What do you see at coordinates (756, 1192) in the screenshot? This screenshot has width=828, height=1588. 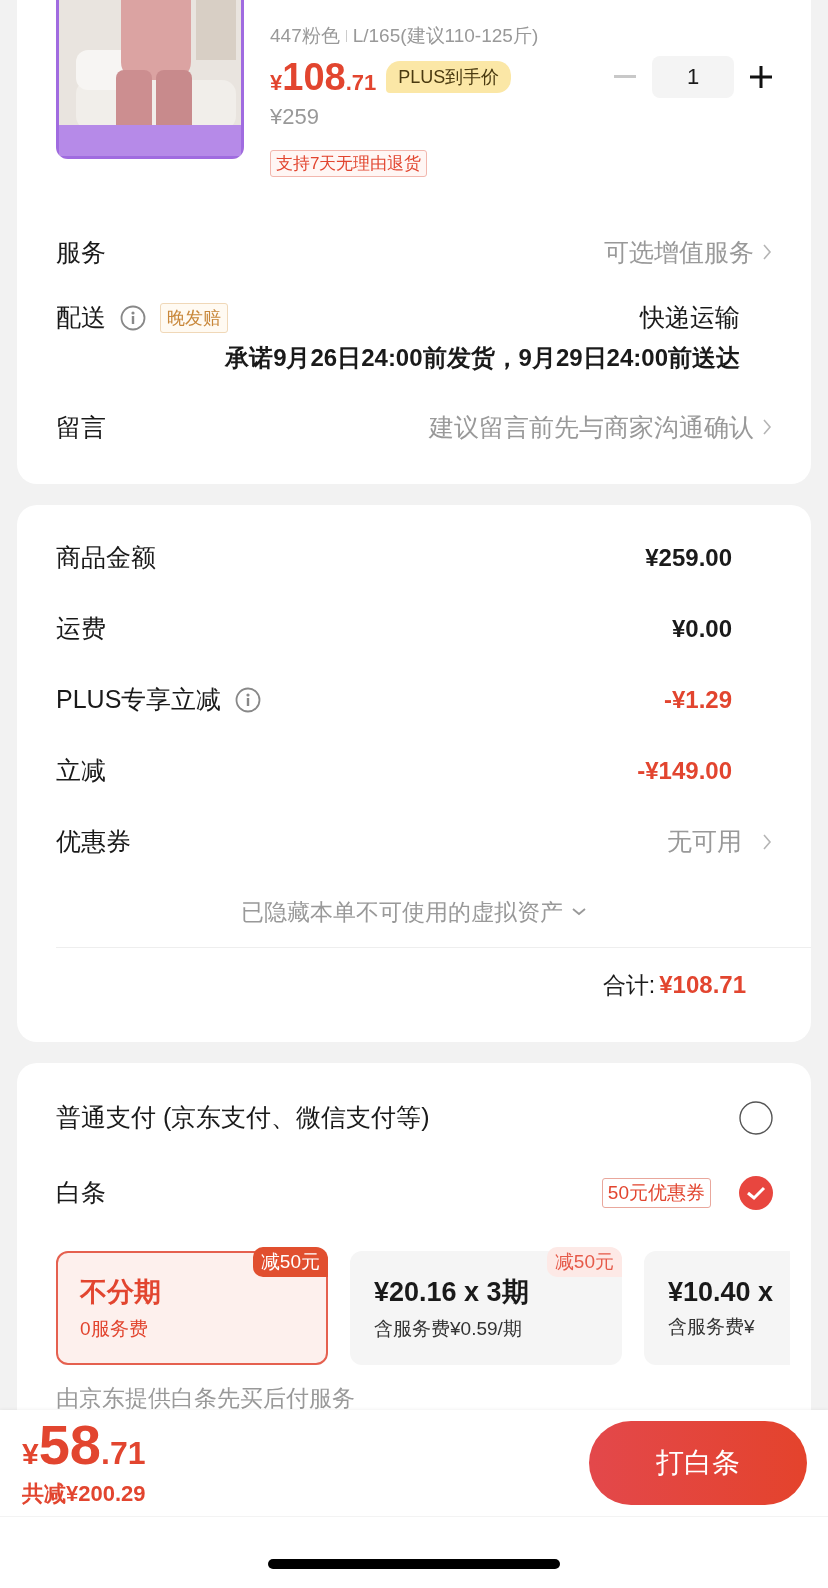 I see `radio-checked-icon` at bounding box center [756, 1192].